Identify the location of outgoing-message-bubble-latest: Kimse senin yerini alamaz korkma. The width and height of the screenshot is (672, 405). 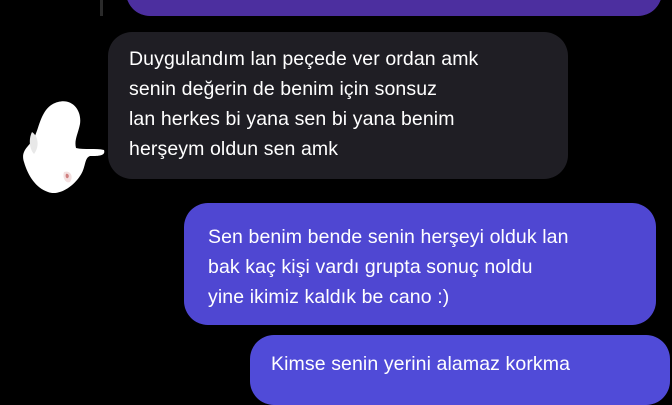
(460, 370).